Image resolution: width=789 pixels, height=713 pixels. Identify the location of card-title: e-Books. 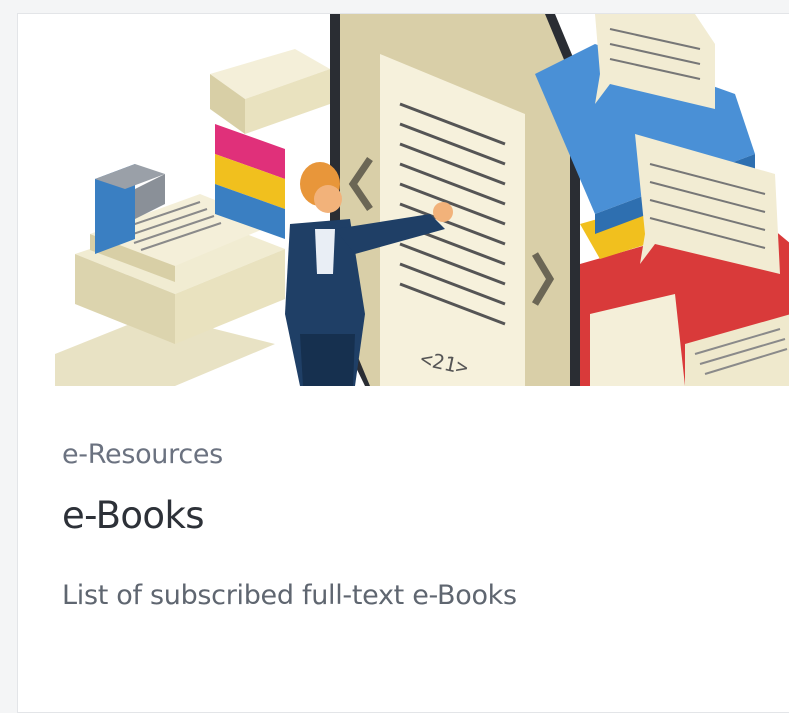
(133, 515).